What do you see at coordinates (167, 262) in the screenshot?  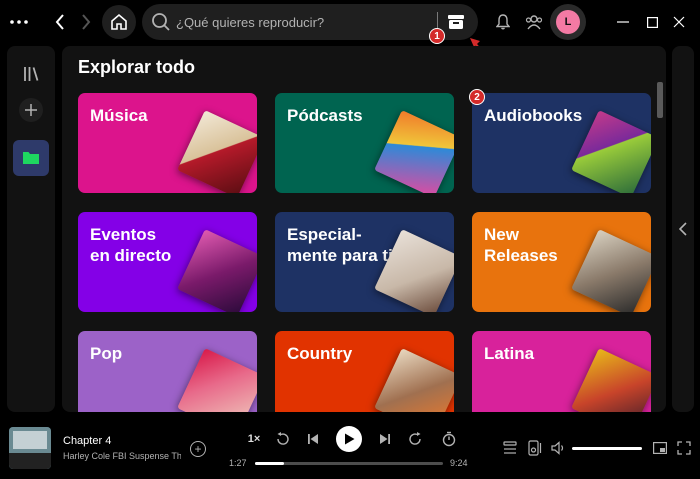 I see `category-card-eventos: Eventos en directo` at bounding box center [167, 262].